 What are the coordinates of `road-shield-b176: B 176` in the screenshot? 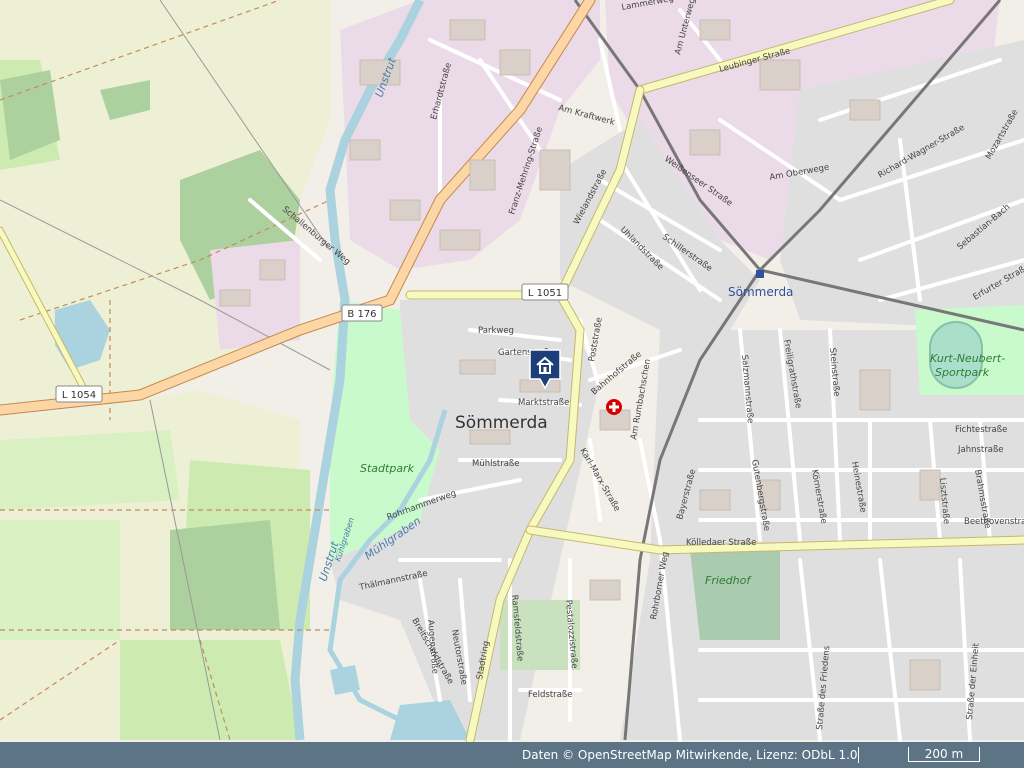 It's located at (362, 313).